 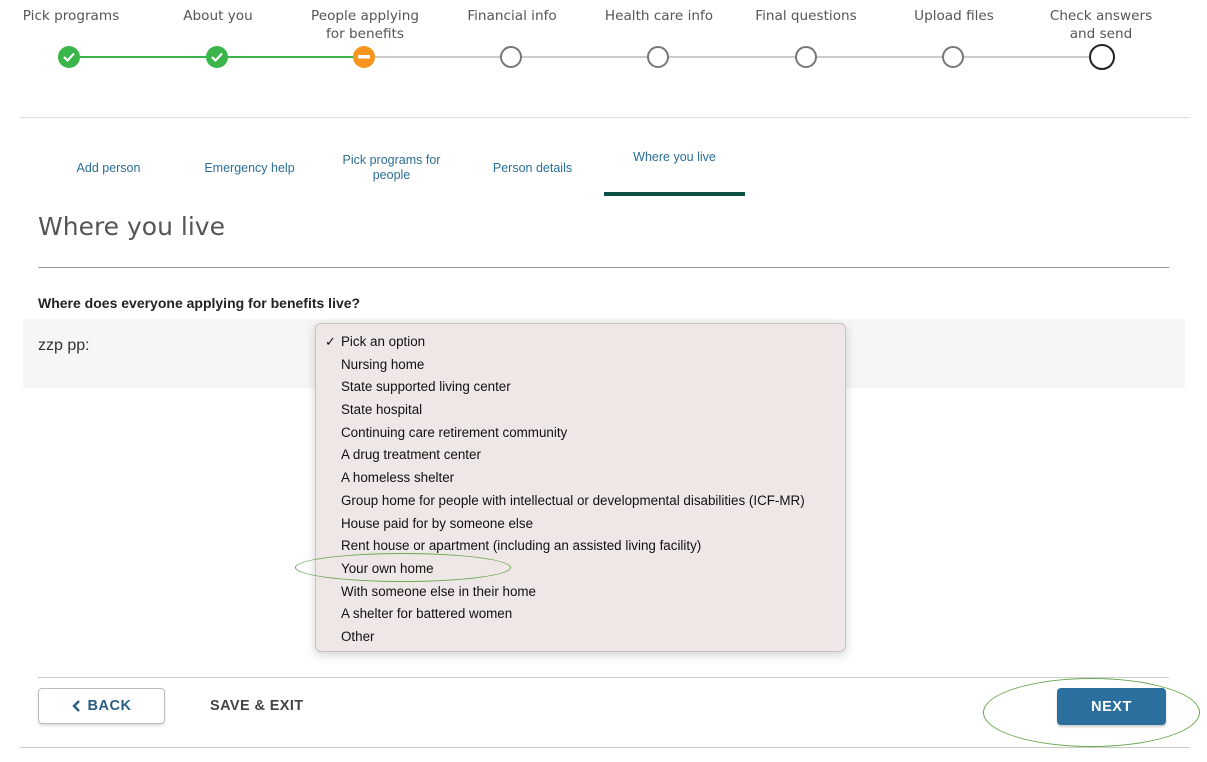 I want to click on subtab-emergency-help: Emergency help, so click(x=249, y=168).